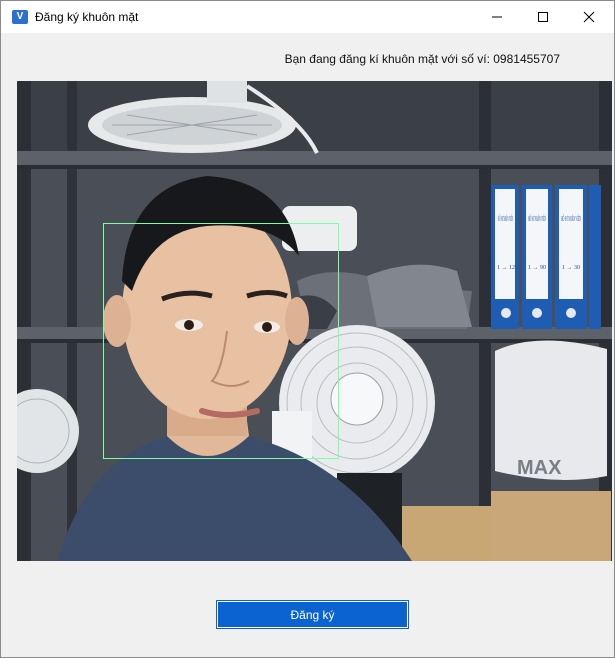 Image resolution: width=615 pixels, height=658 pixels. Describe the element at coordinates (20, 17) in the screenshot. I see `app-icon: V` at that location.